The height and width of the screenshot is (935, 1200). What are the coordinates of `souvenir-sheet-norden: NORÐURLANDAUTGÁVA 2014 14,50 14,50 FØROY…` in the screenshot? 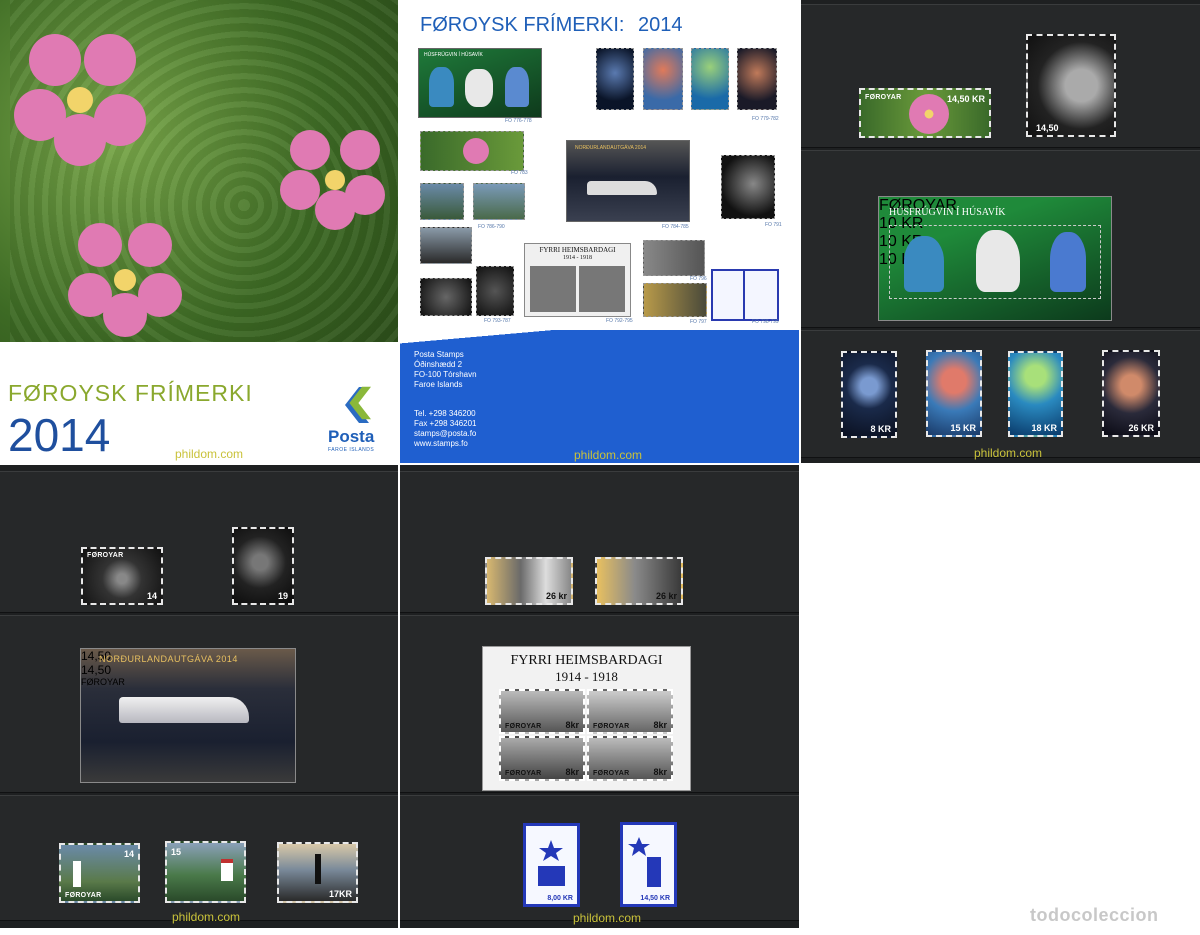 It's located at (188, 715).